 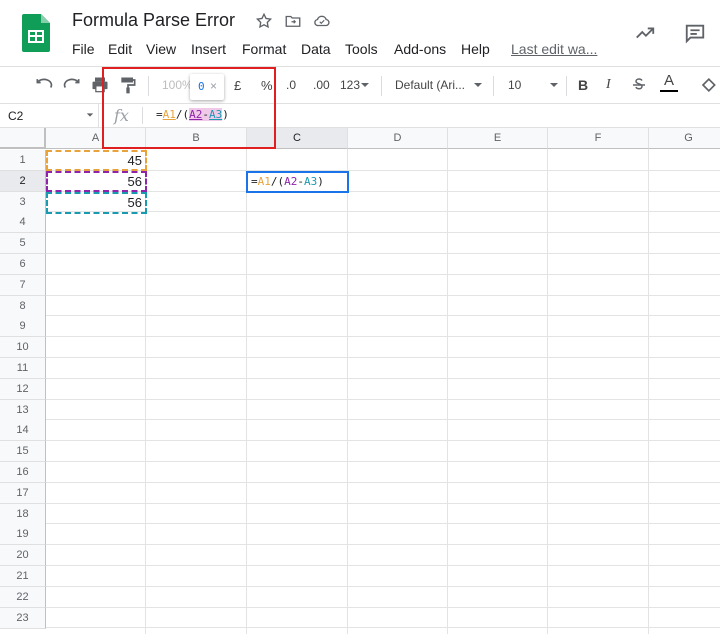 What do you see at coordinates (23, 535) in the screenshot?
I see `row-header: 19` at bounding box center [23, 535].